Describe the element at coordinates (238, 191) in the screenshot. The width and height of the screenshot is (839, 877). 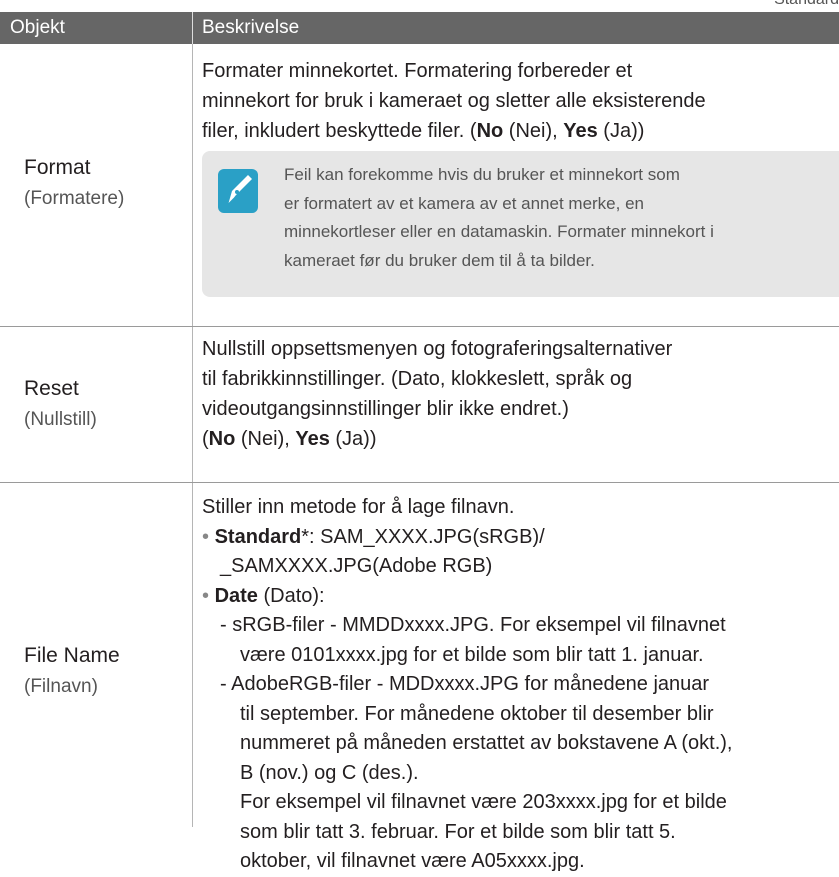
I see `pen-note-icon` at that location.